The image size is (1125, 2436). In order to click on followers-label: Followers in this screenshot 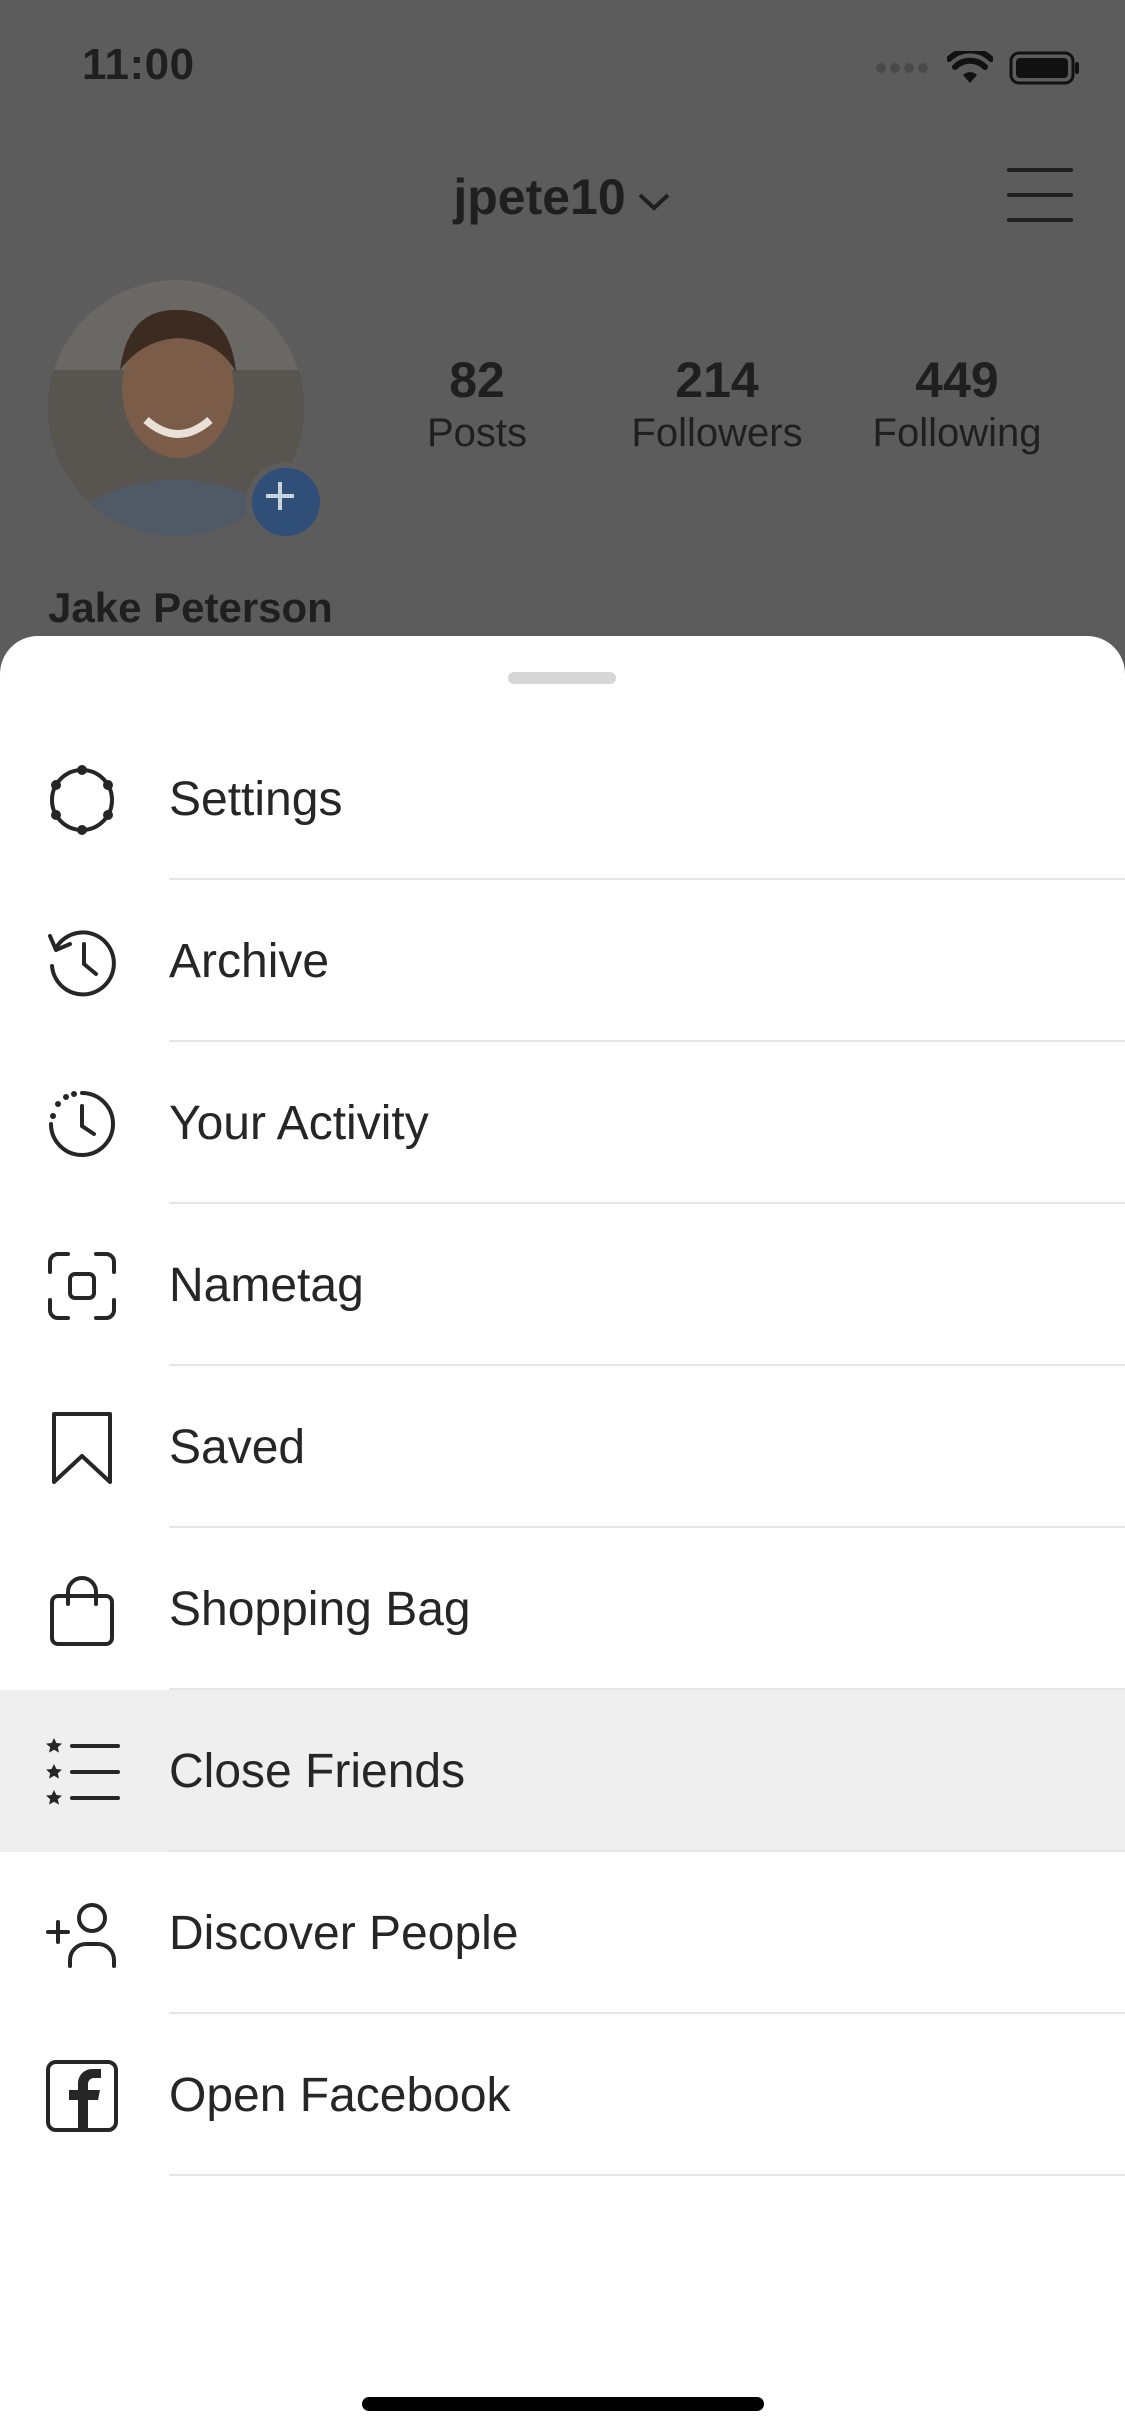, I will do `click(717, 433)`.